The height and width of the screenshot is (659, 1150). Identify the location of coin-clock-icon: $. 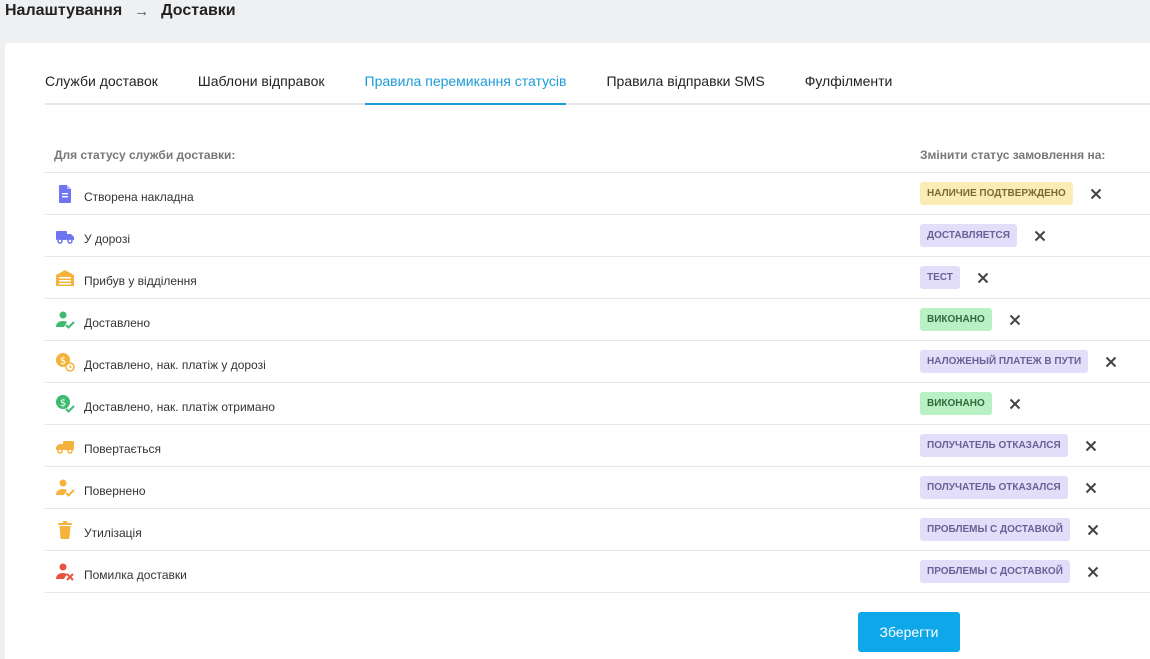
(65, 362).